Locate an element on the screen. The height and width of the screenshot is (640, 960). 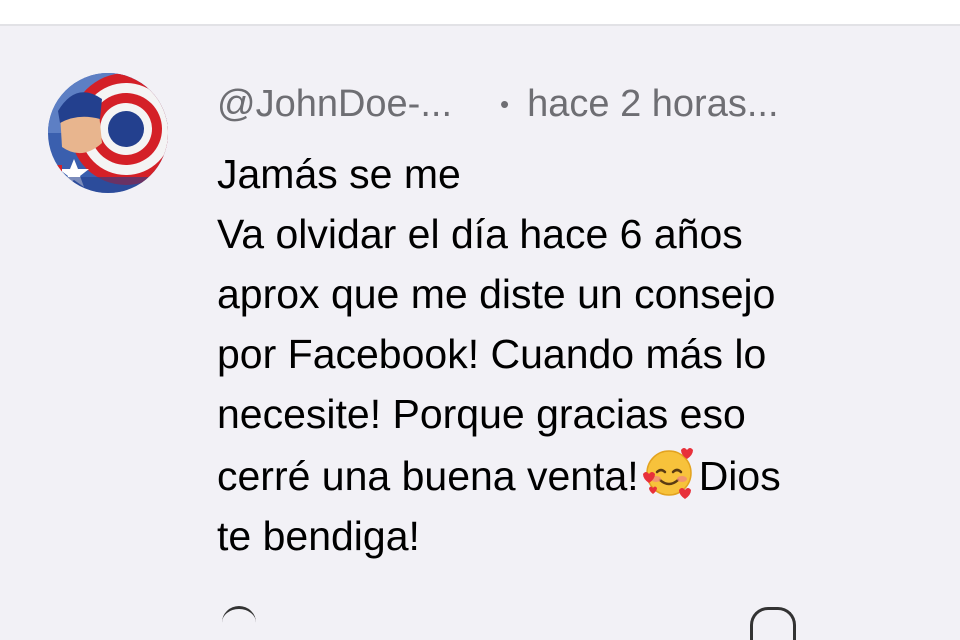
avatar-image is located at coordinates (108, 133).